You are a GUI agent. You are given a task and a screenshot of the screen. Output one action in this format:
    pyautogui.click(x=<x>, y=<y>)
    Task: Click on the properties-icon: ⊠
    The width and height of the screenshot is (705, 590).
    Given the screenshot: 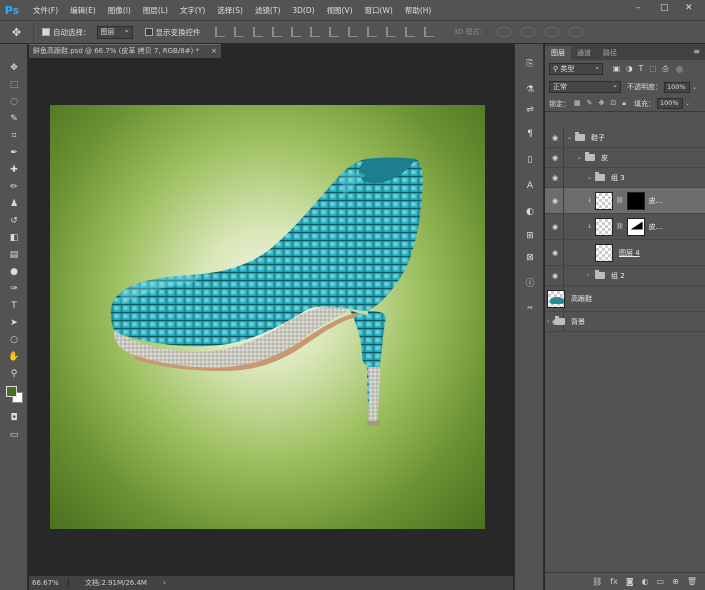 What is the action you would take?
    pyautogui.click(x=530, y=258)
    